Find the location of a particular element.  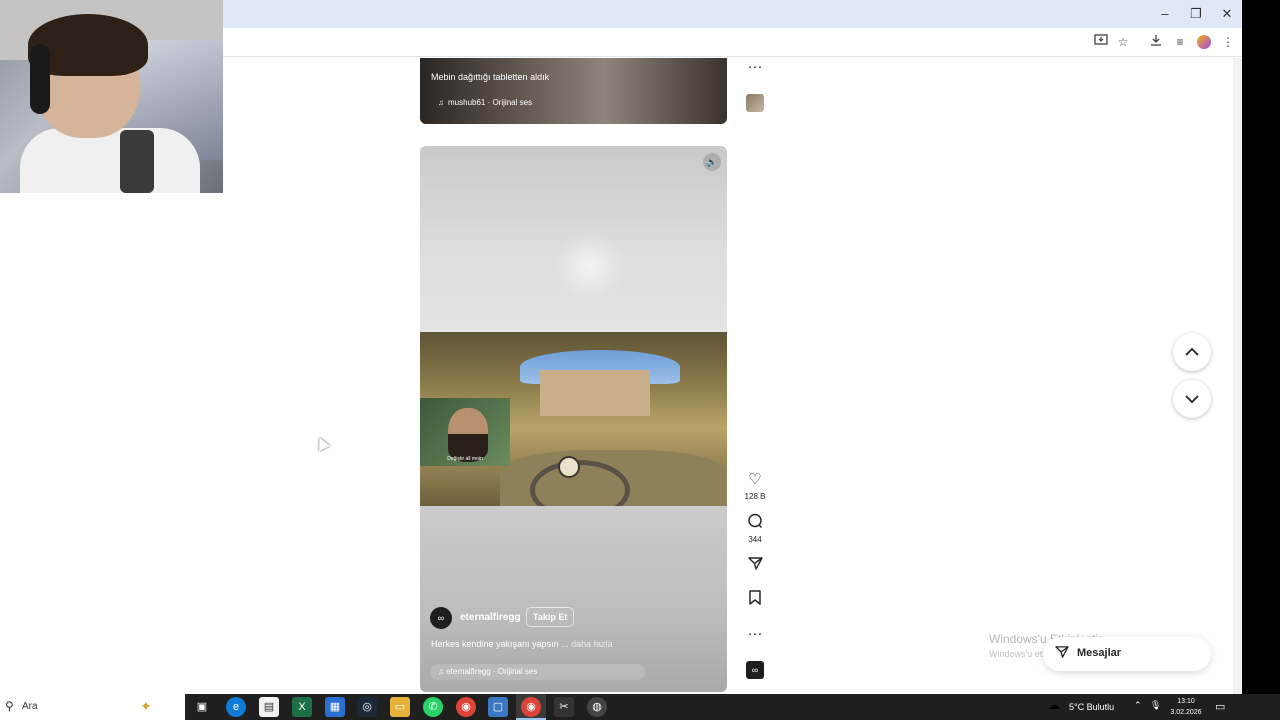

send-icon is located at coordinates (1062, 653).